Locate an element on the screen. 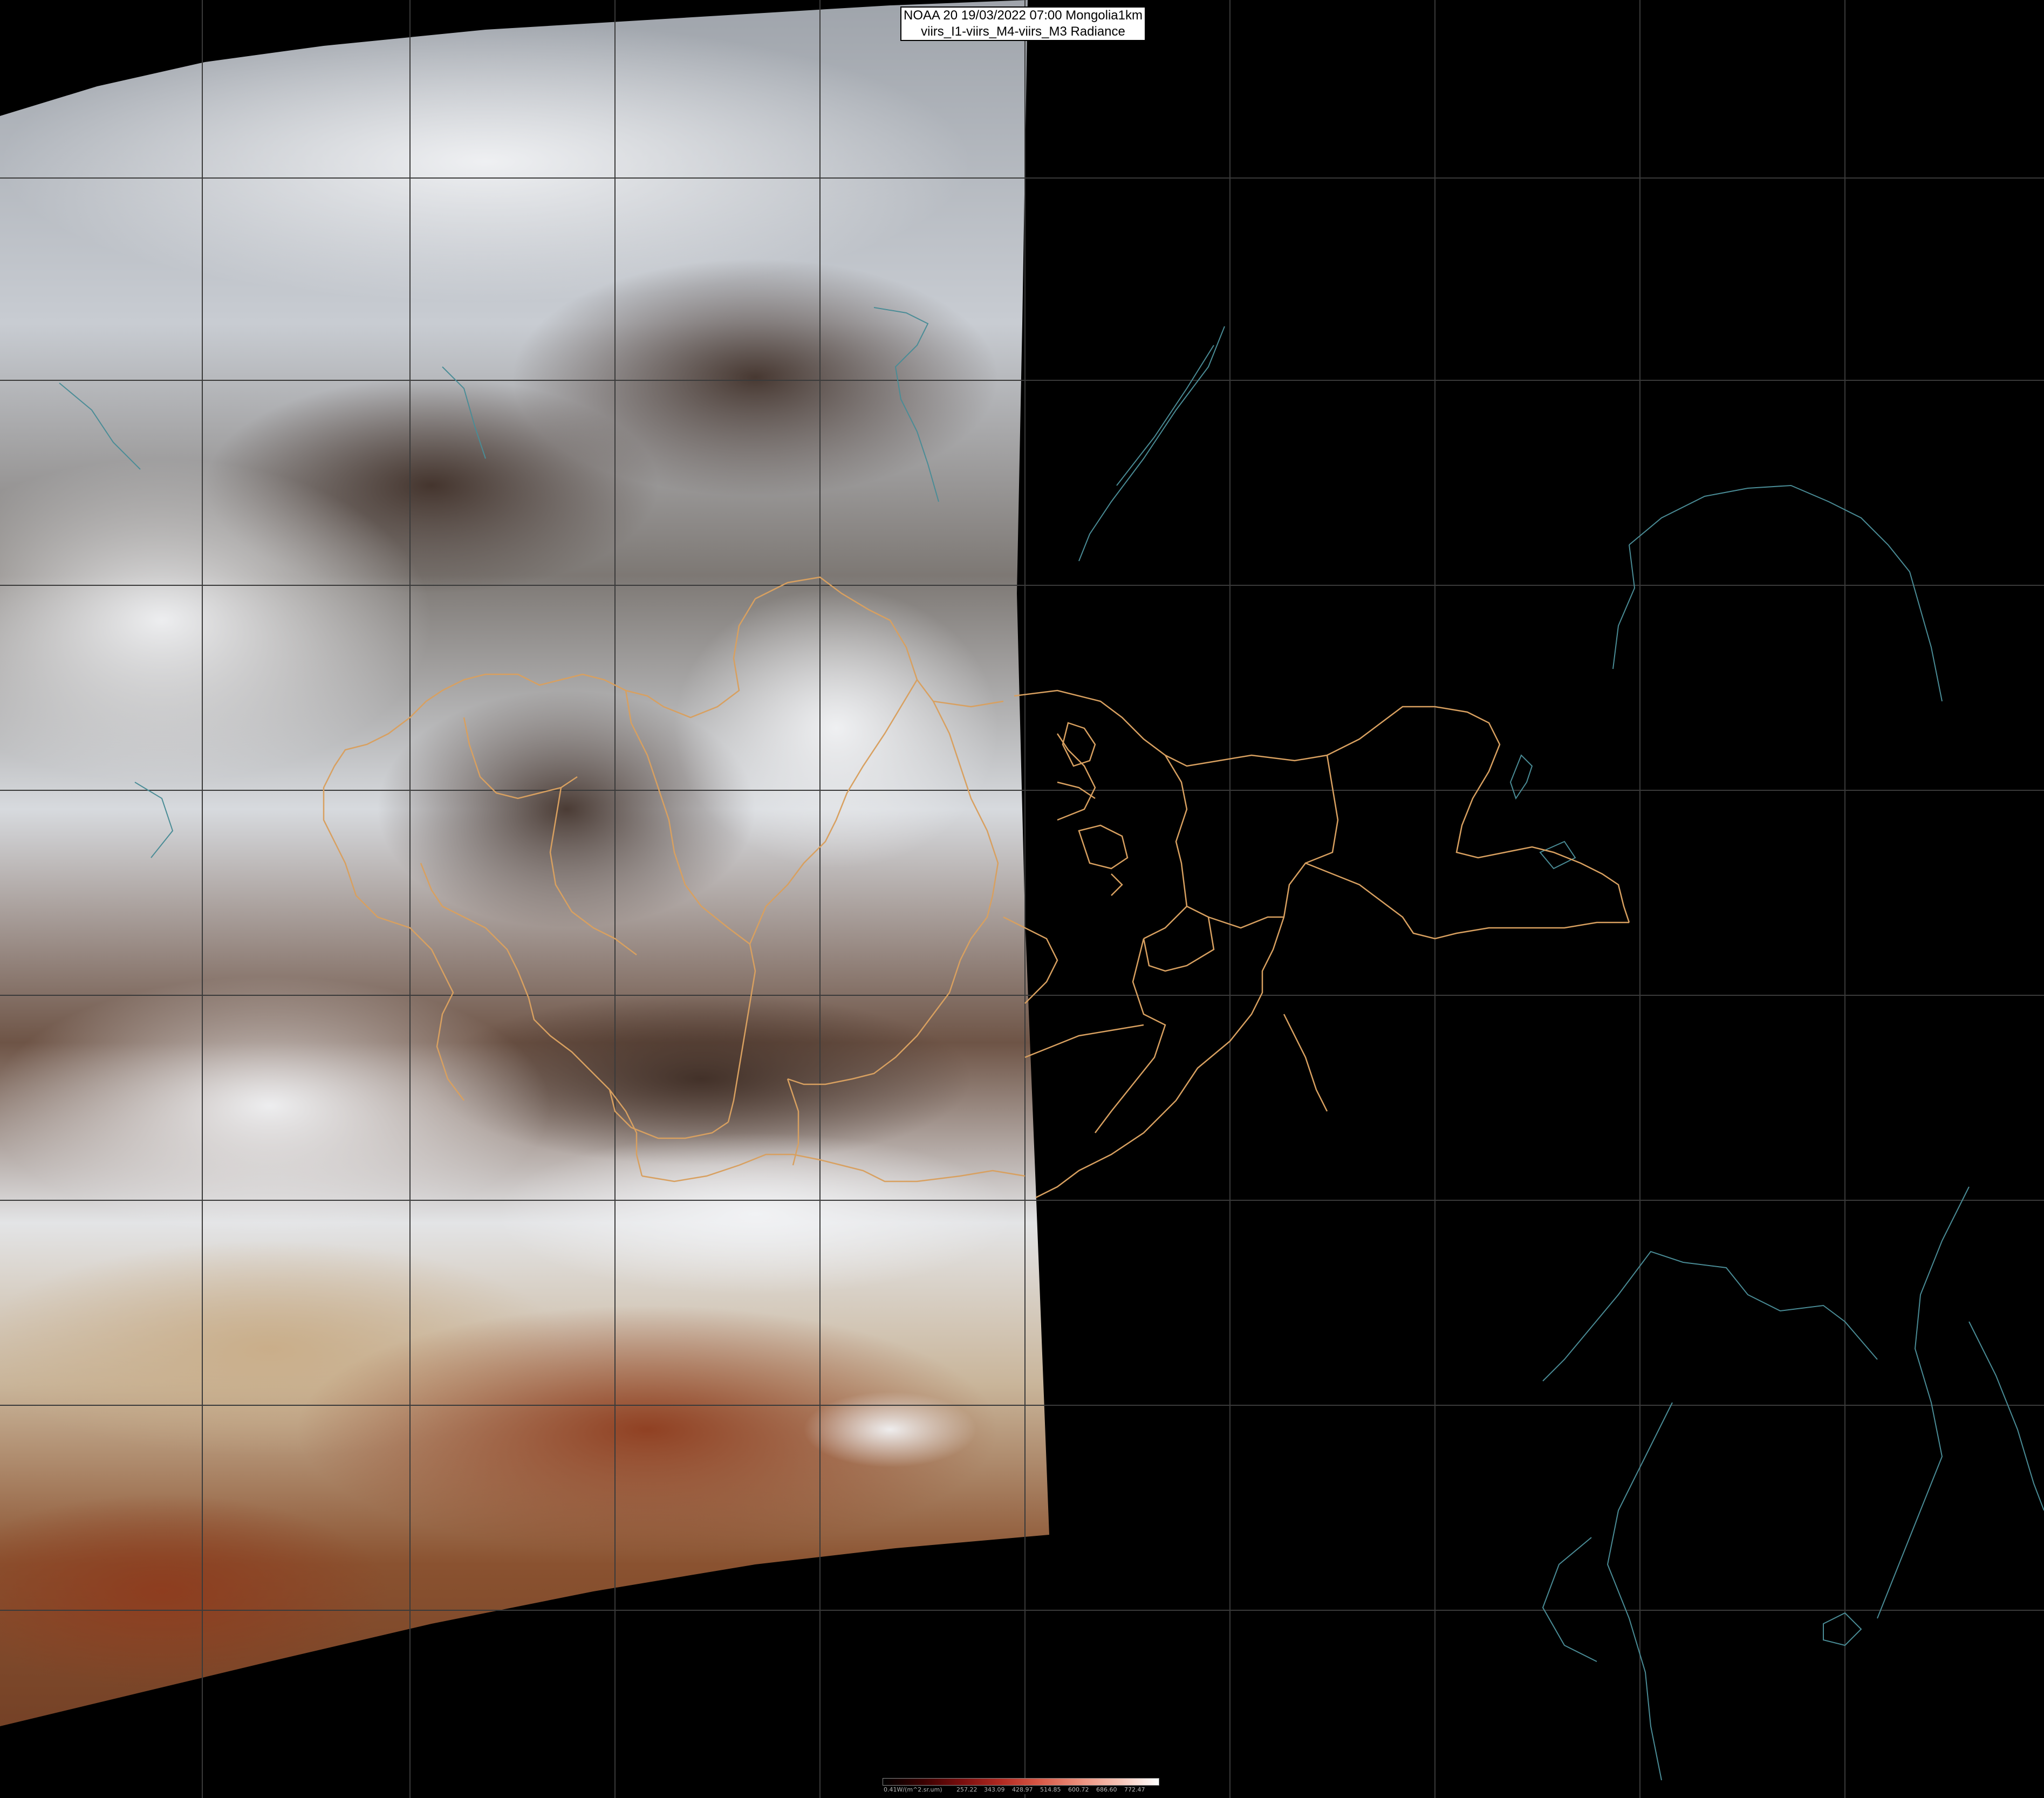 The width and height of the screenshot is (2044, 1798). colorbar-tick: 343.09 is located at coordinates (994, 1790).